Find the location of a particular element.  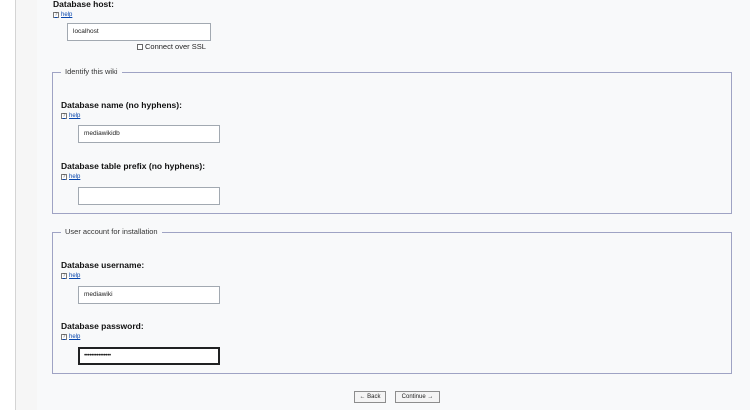

db-name-input: mediawikidb is located at coordinates (149, 134).